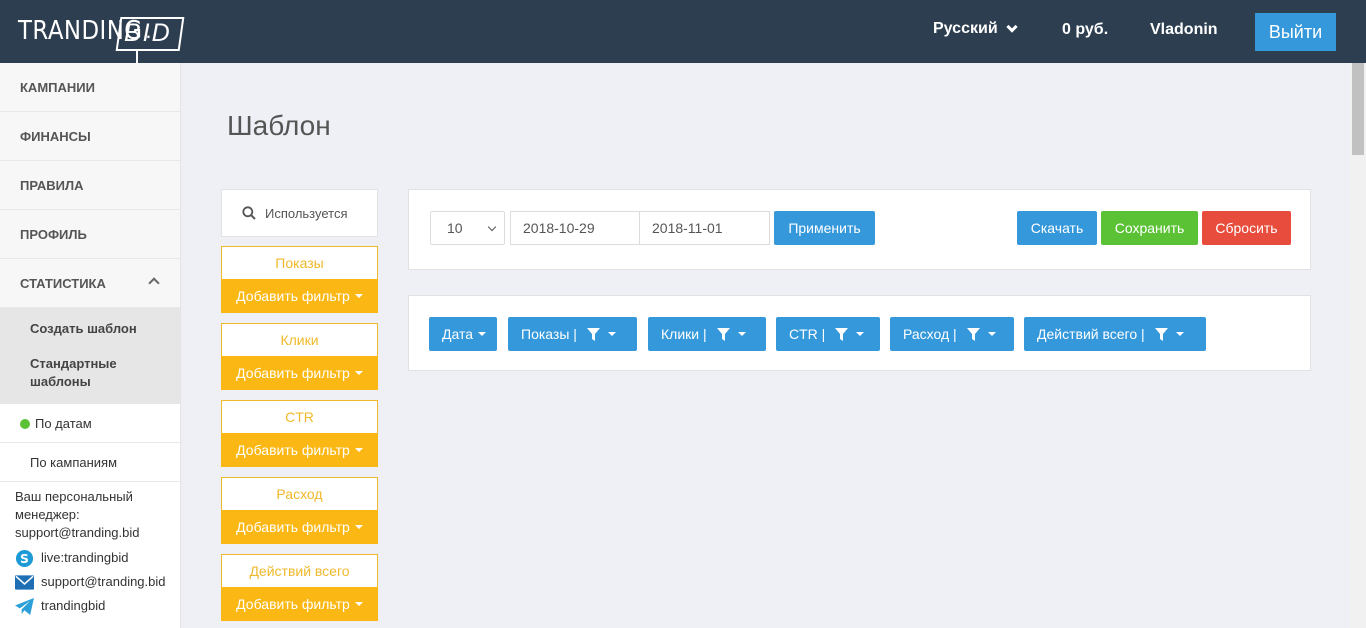 The image size is (1366, 628). I want to click on sidebar-item-label: ПРАВИЛА, so click(52, 185).